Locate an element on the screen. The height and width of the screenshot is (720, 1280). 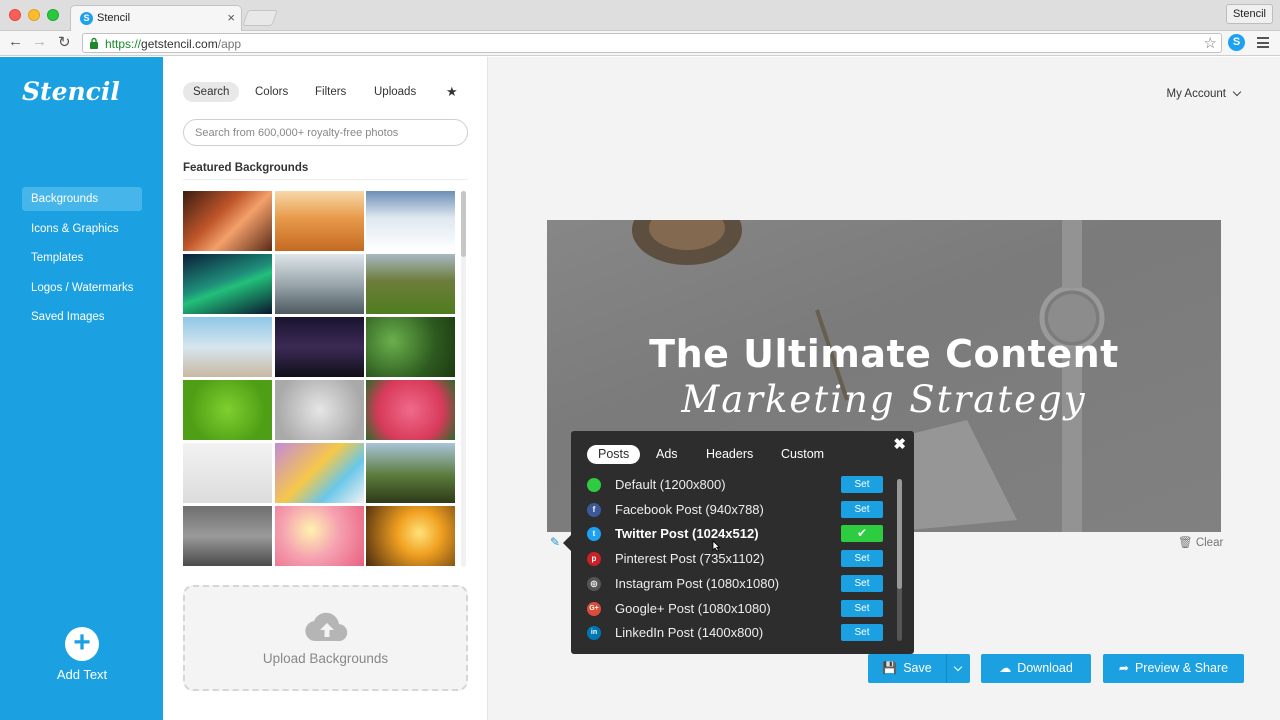
thumbnail-gift-boxes is located at coordinates (319, 473).